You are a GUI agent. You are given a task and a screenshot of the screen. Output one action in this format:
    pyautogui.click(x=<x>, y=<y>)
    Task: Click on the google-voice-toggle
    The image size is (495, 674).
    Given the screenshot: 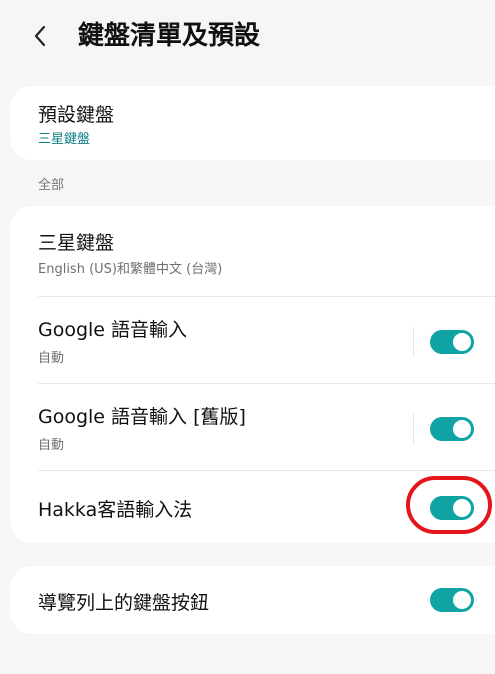 What is the action you would take?
    pyautogui.click(x=452, y=342)
    